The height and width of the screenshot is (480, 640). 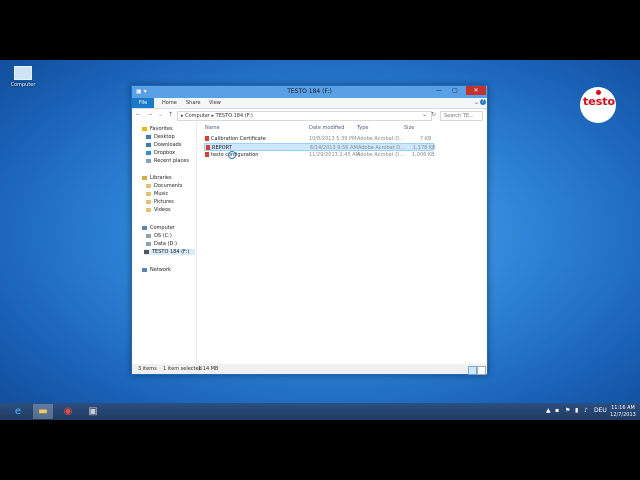 I want to click on file-size: 1,006 KB, so click(x=423, y=155).